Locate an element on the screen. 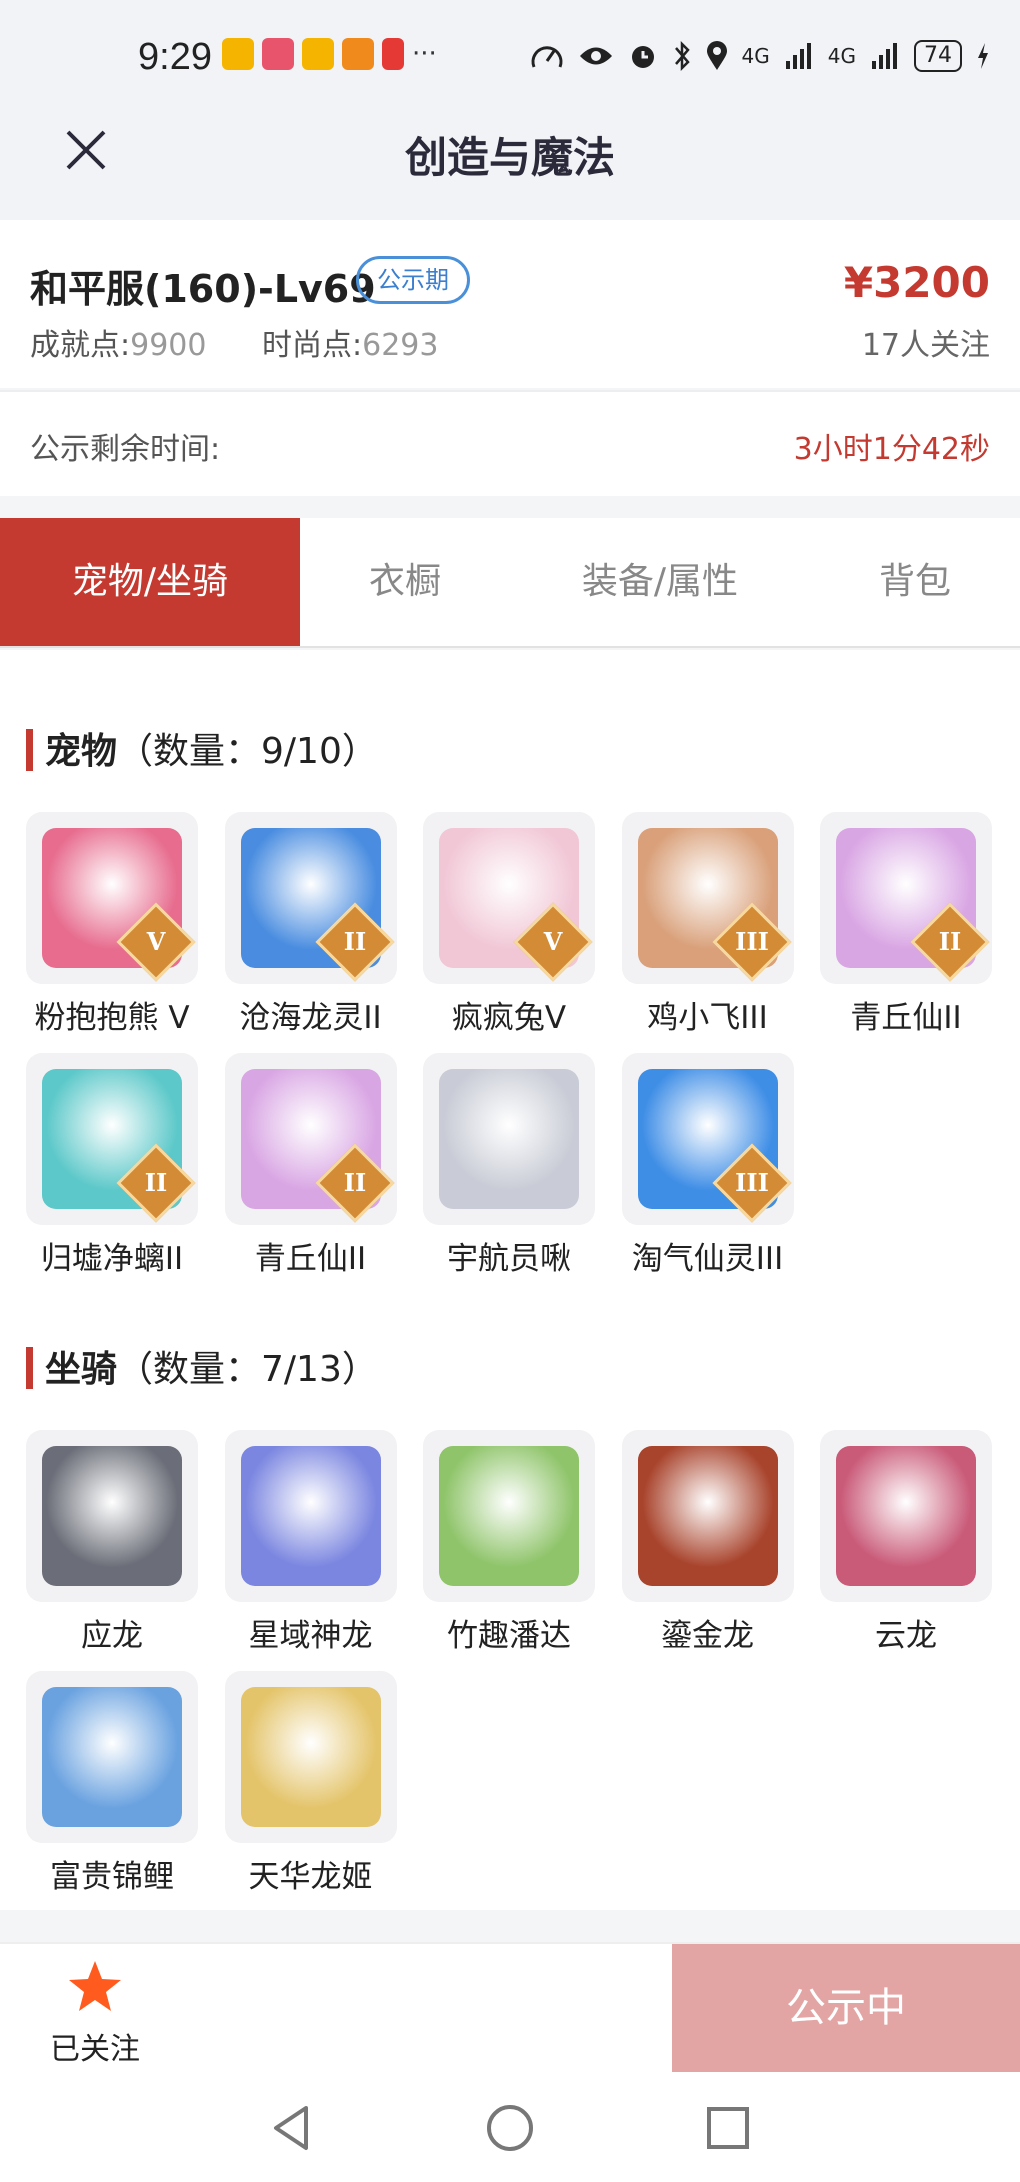 This screenshot has height=2182, width=1020. pets-card: V 疯疯兔V is located at coordinates (509, 930).